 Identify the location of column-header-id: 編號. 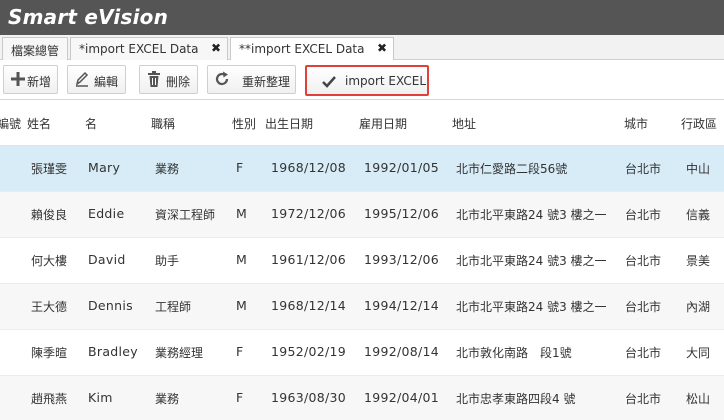
(10, 123).